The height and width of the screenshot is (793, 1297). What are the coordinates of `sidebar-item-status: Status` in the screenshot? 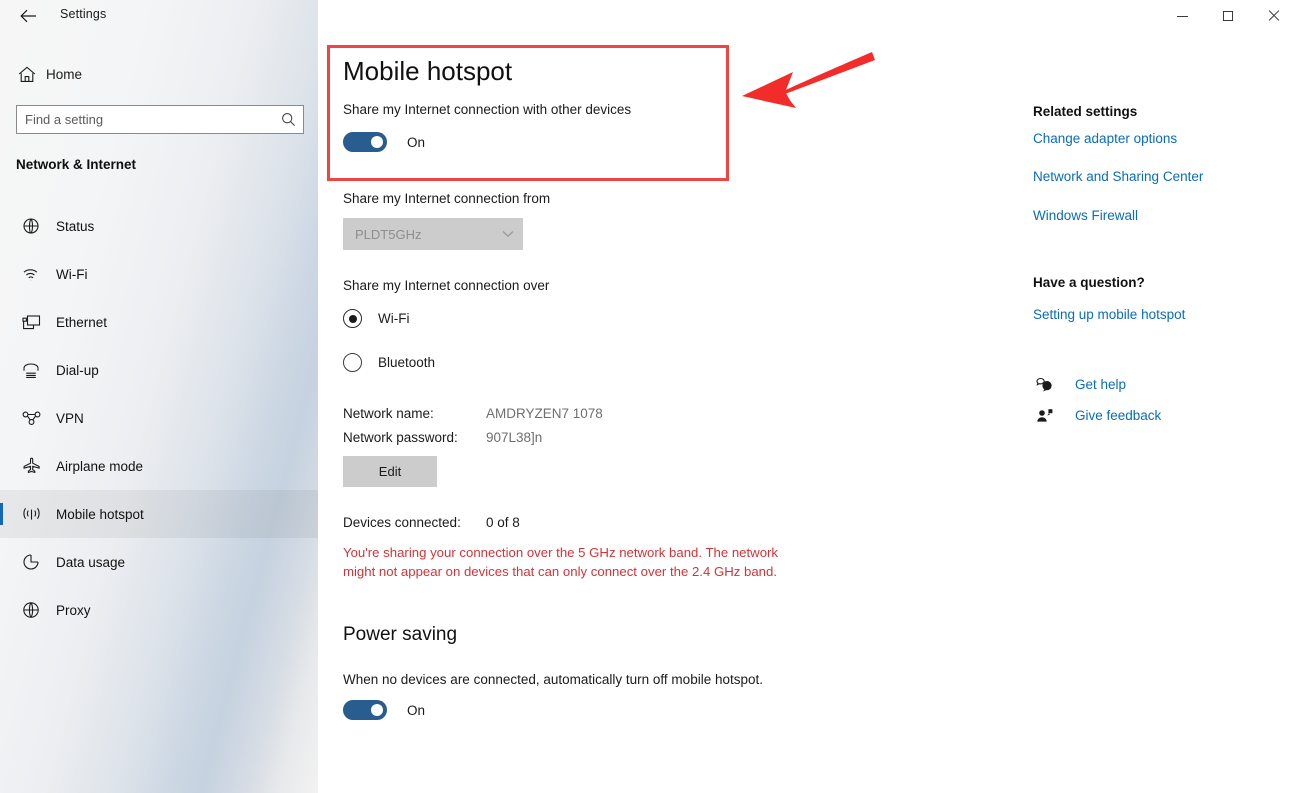 It's located at (159, 226).